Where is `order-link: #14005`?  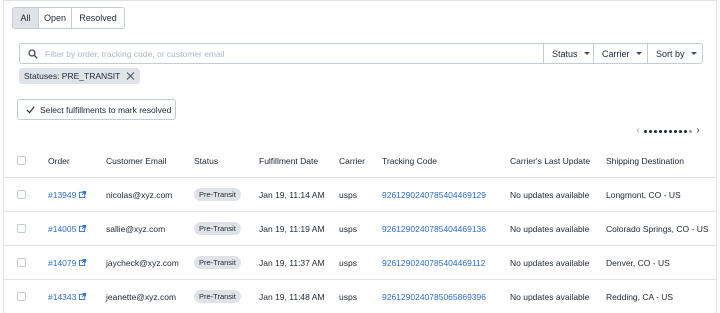 order-link: #14005 is located at coordinates (67, 229).